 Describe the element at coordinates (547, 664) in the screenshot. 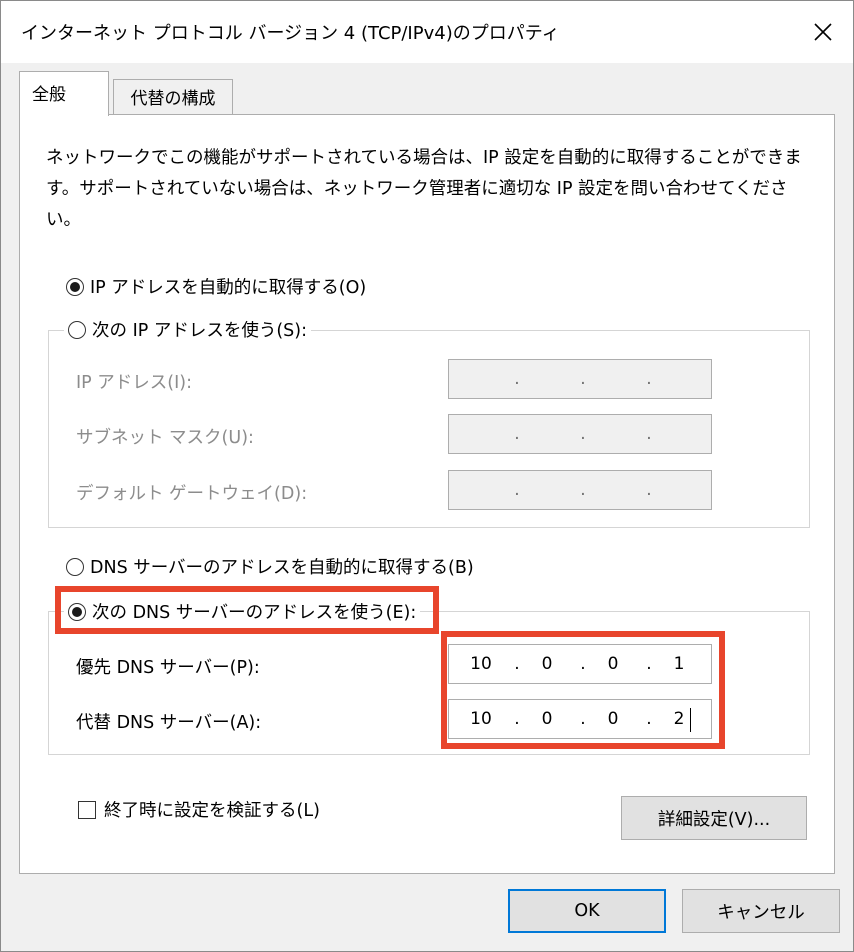

I see `preferred-dns-octet-2: 0` at that location.